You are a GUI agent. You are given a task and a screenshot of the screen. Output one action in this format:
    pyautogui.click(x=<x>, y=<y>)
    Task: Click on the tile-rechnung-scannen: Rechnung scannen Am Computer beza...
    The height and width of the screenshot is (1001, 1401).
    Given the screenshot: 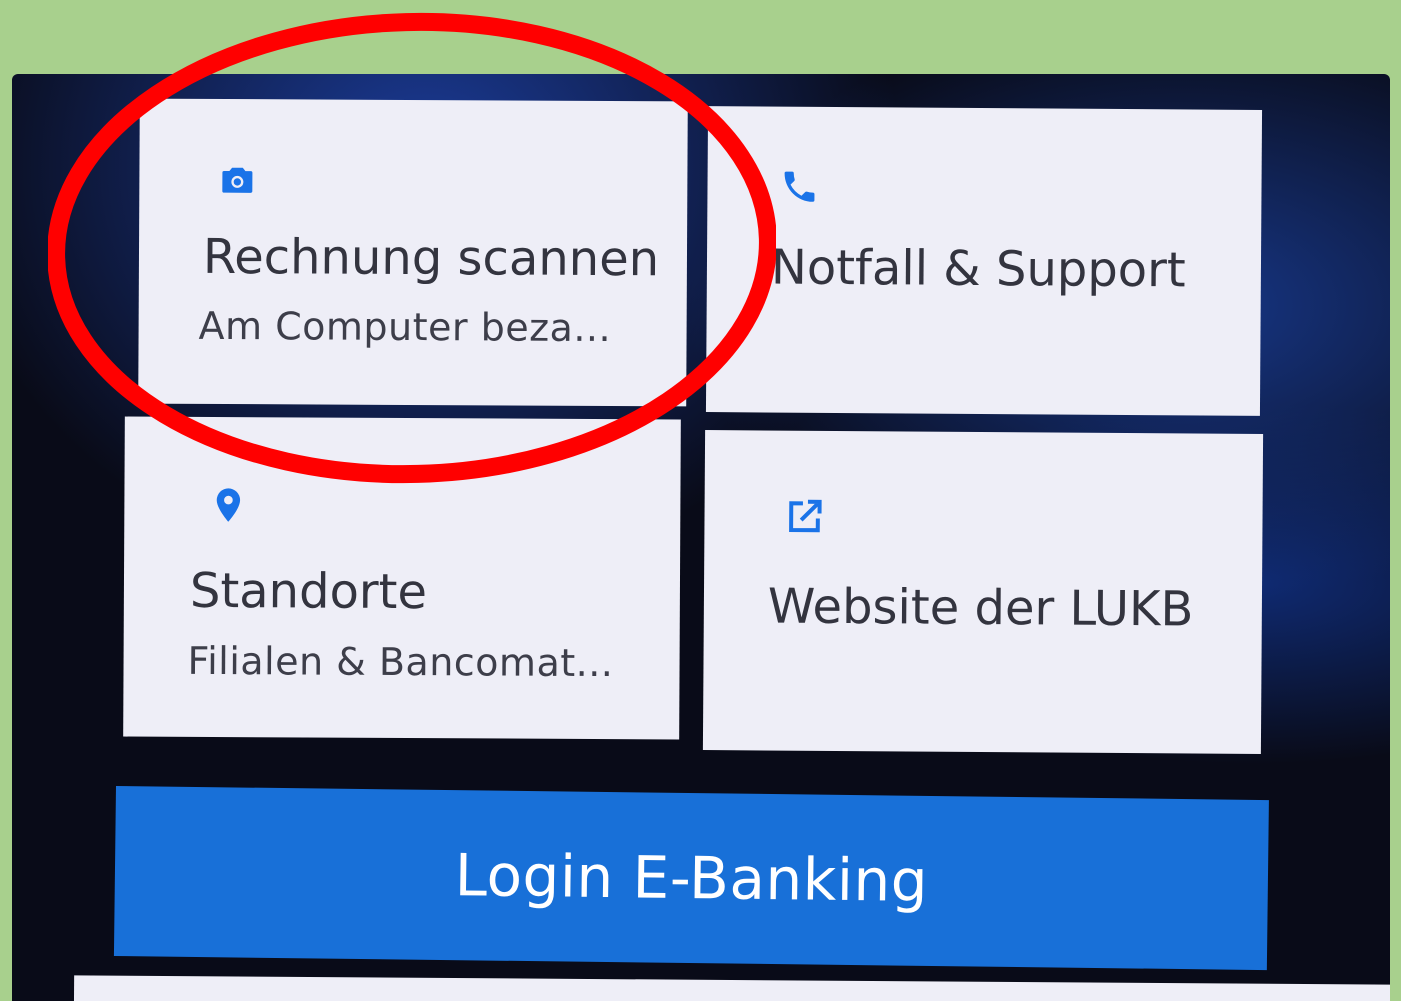 What is the action you would take?
    pyautogui.click(x=413, y=252)
    